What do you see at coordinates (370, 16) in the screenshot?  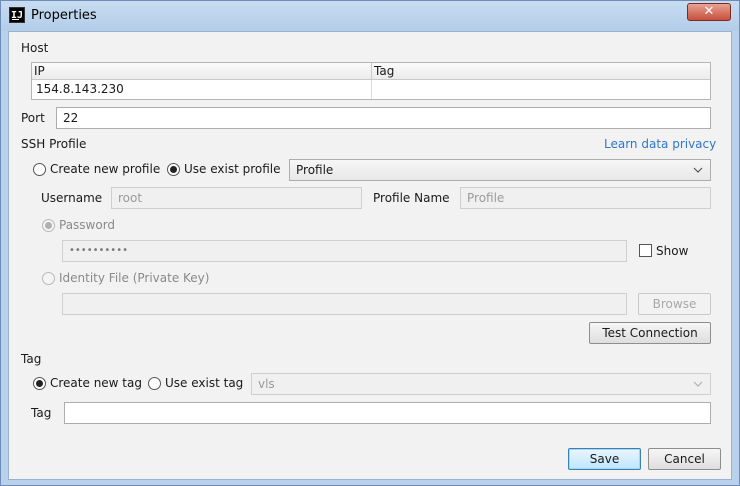 I see `title-bar: IJ Properties ✕` at bounding box center [370, 16].